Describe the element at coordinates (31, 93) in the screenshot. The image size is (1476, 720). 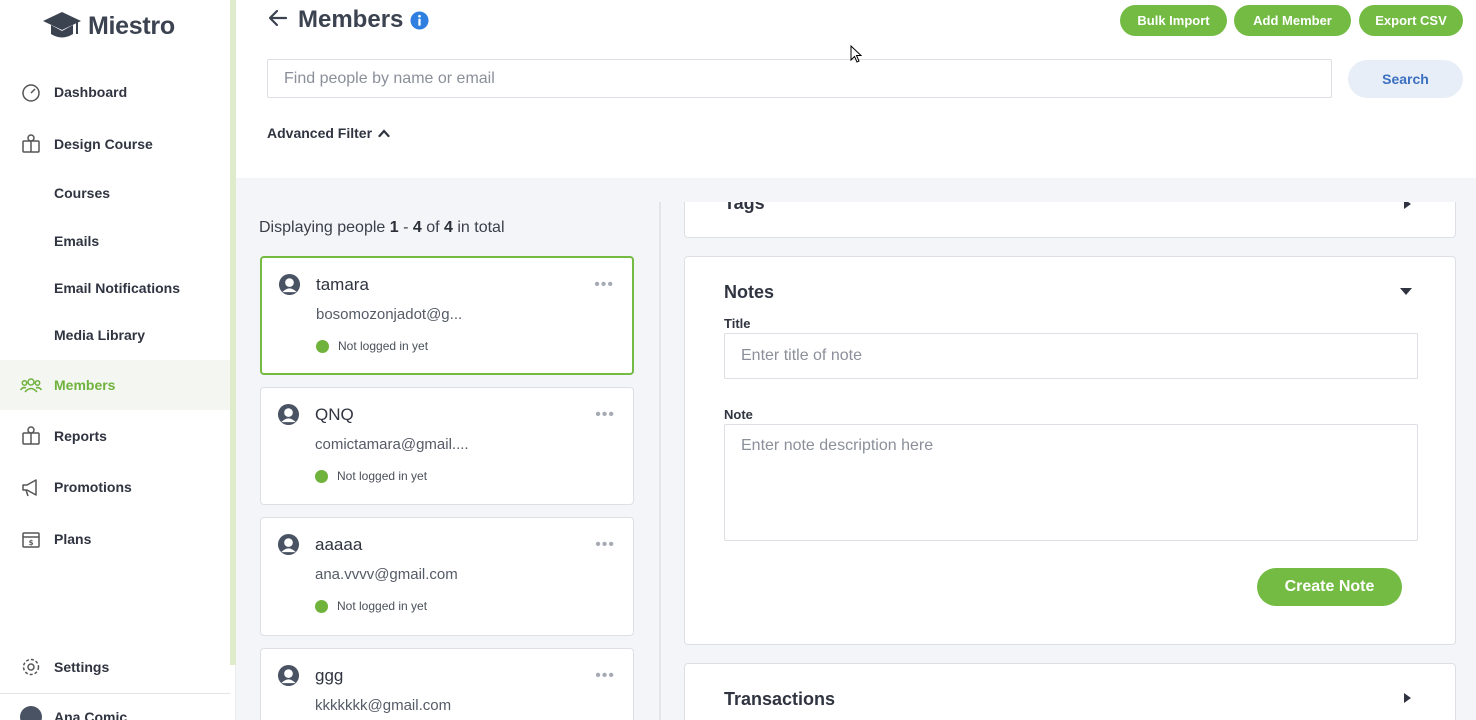
I see `dashboard-gauge-icon` at that location.